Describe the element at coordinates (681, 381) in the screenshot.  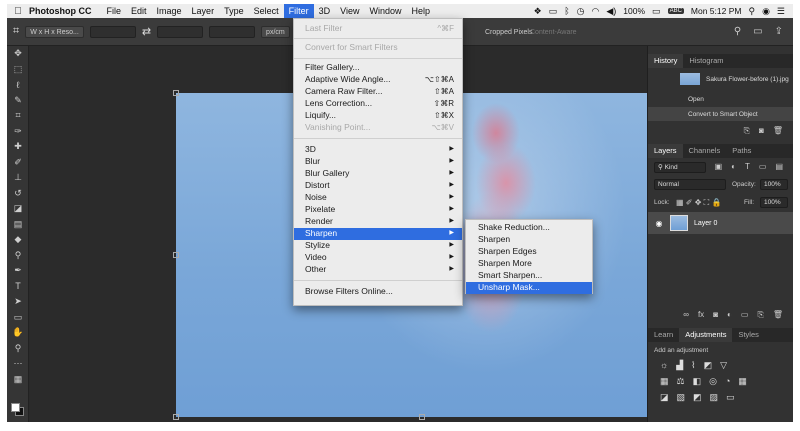
I see `color-balance-icon: ⚖` at that location.